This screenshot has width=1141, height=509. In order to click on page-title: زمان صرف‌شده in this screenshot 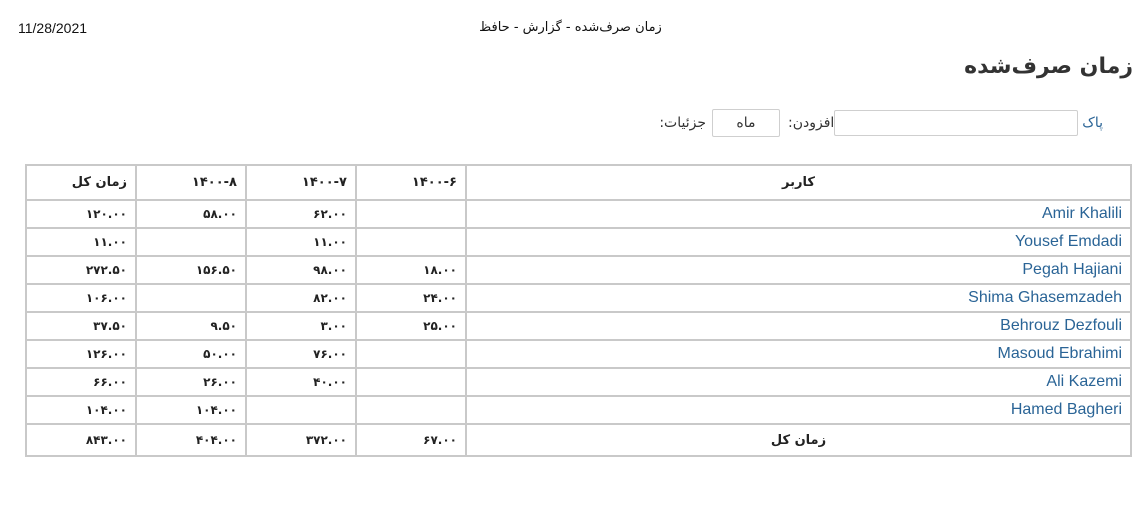, I will do `click(1048, 66)`.